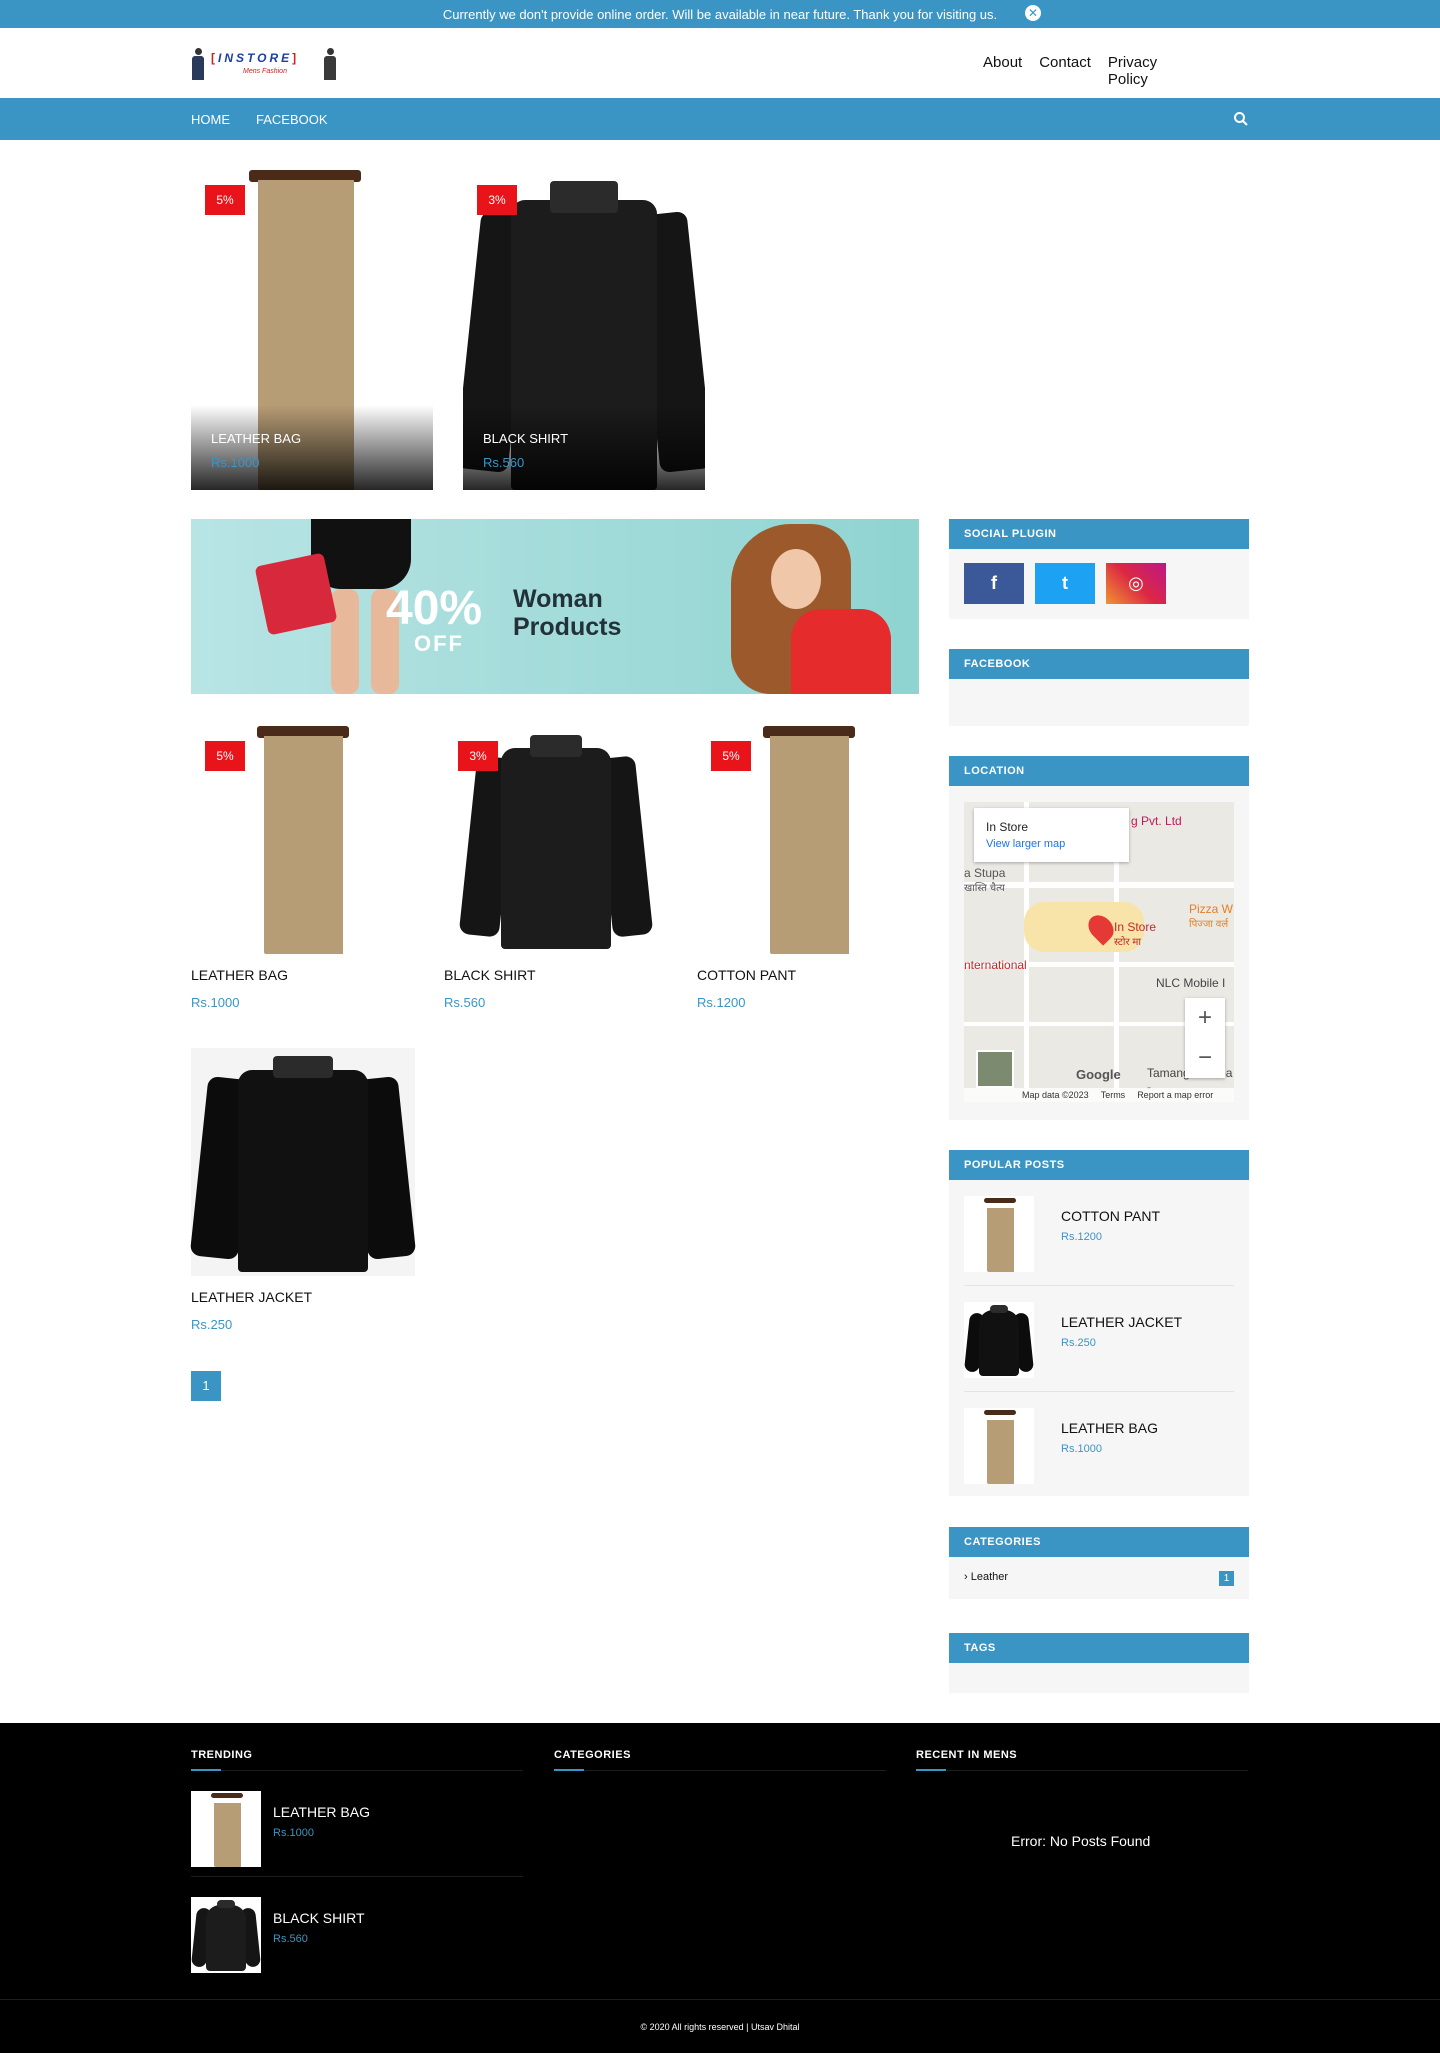 Image resolution: width=1440 pixels, height=2053 pixels. I want to click on featured-card: 3% BLACK SHIRT Rs.560, so click(584, 327).